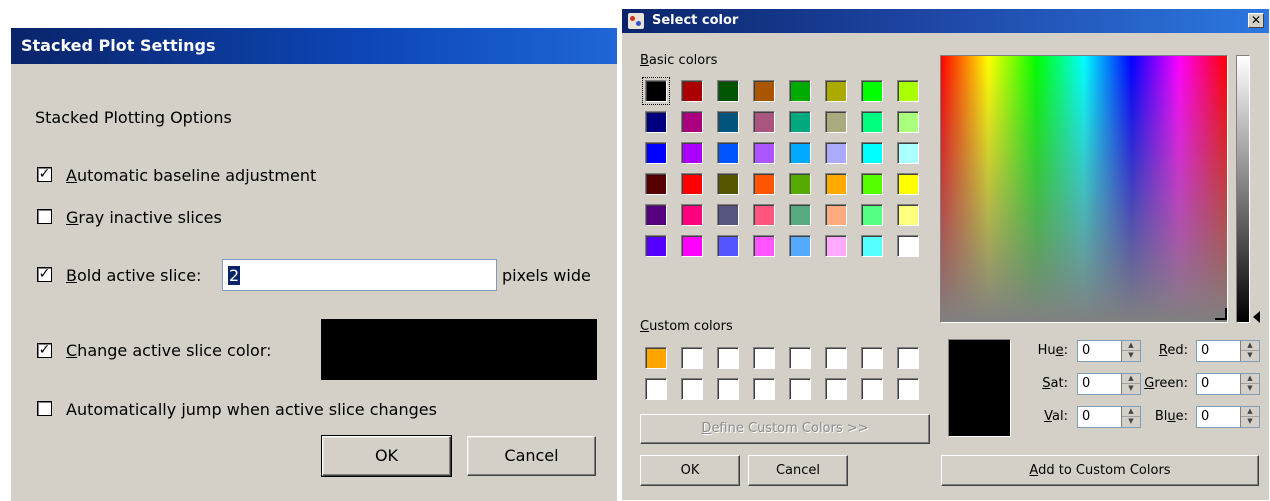  Describe the element at coordinates (191, 175) in the screenshot. I see `automatic-baseline-label: Automatic baseline adjustment` at that location.